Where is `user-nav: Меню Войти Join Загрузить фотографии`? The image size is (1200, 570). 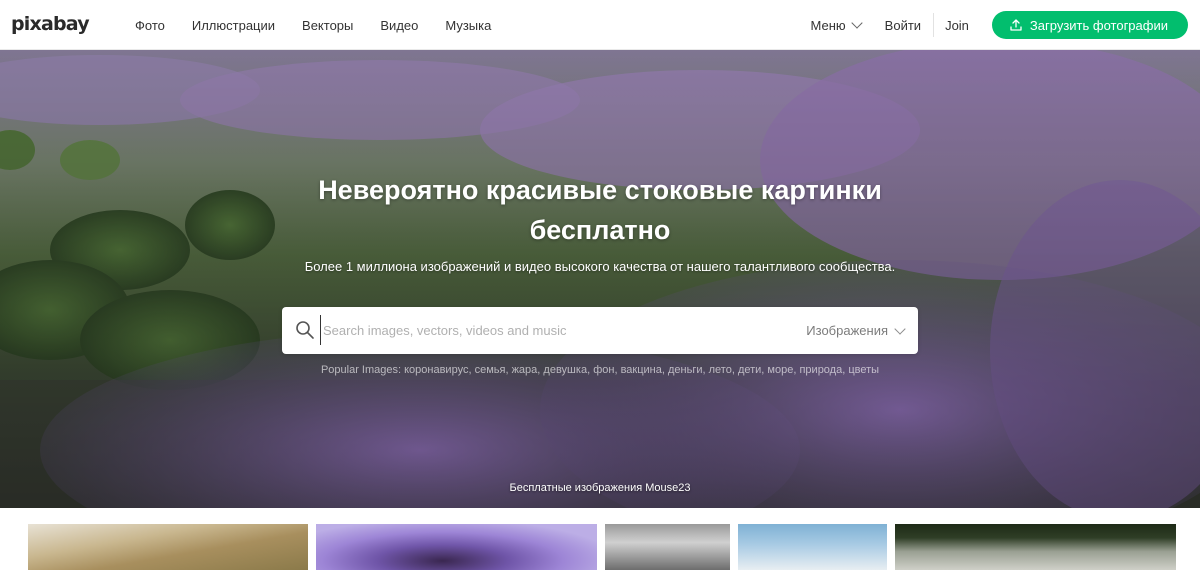
user-nav: Меню Войти Join Загрузить фотографии is located at coordinates (999, 25).